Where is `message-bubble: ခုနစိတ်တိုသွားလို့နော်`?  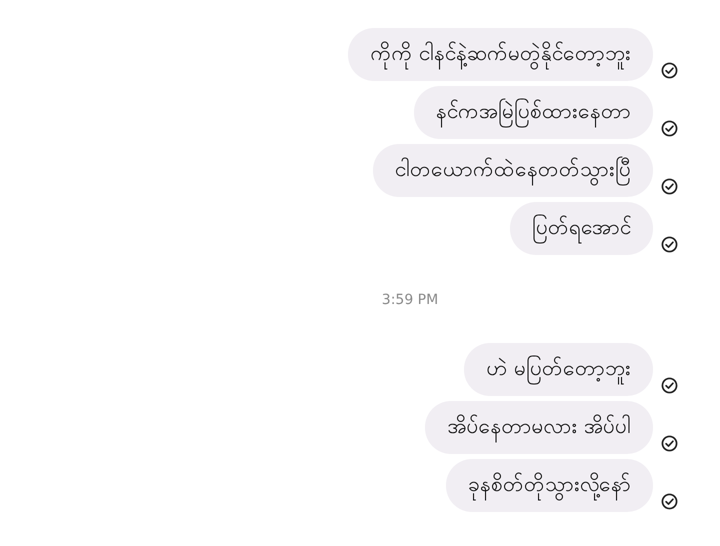 message-bubble: ခုနစိတ်တိုသွားလို့နော် is located at coordinates (549, 485).